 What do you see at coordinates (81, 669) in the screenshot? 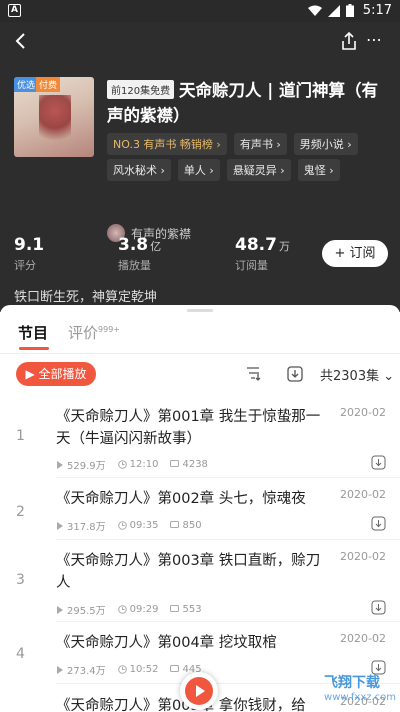
I see `plays: 273.4万` at bounding box center [81, 669].